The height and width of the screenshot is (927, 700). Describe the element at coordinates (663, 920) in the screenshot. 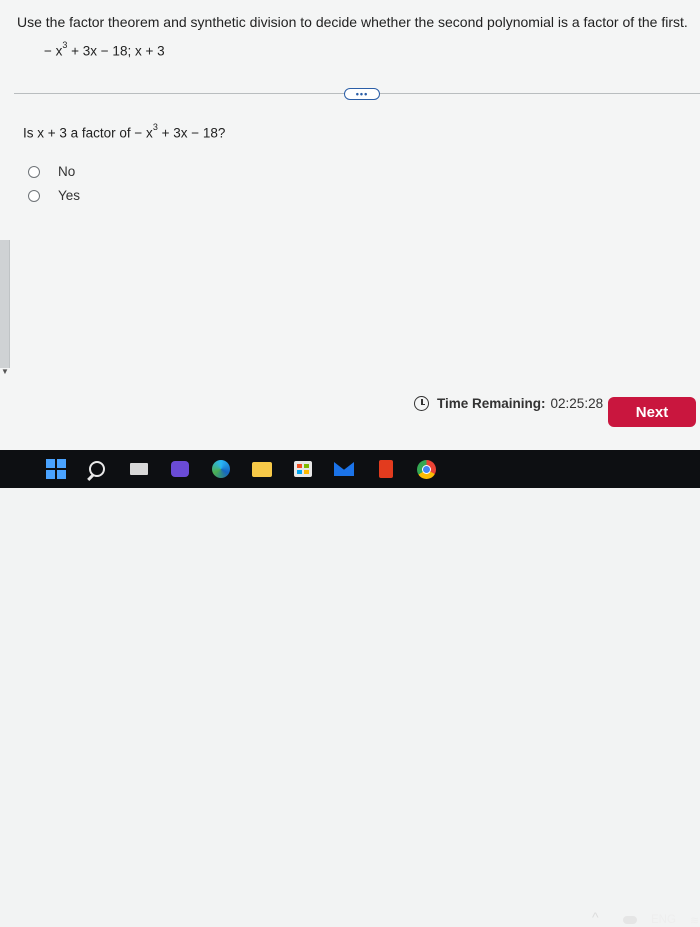

I see `language-indicator: ENG` at that location.